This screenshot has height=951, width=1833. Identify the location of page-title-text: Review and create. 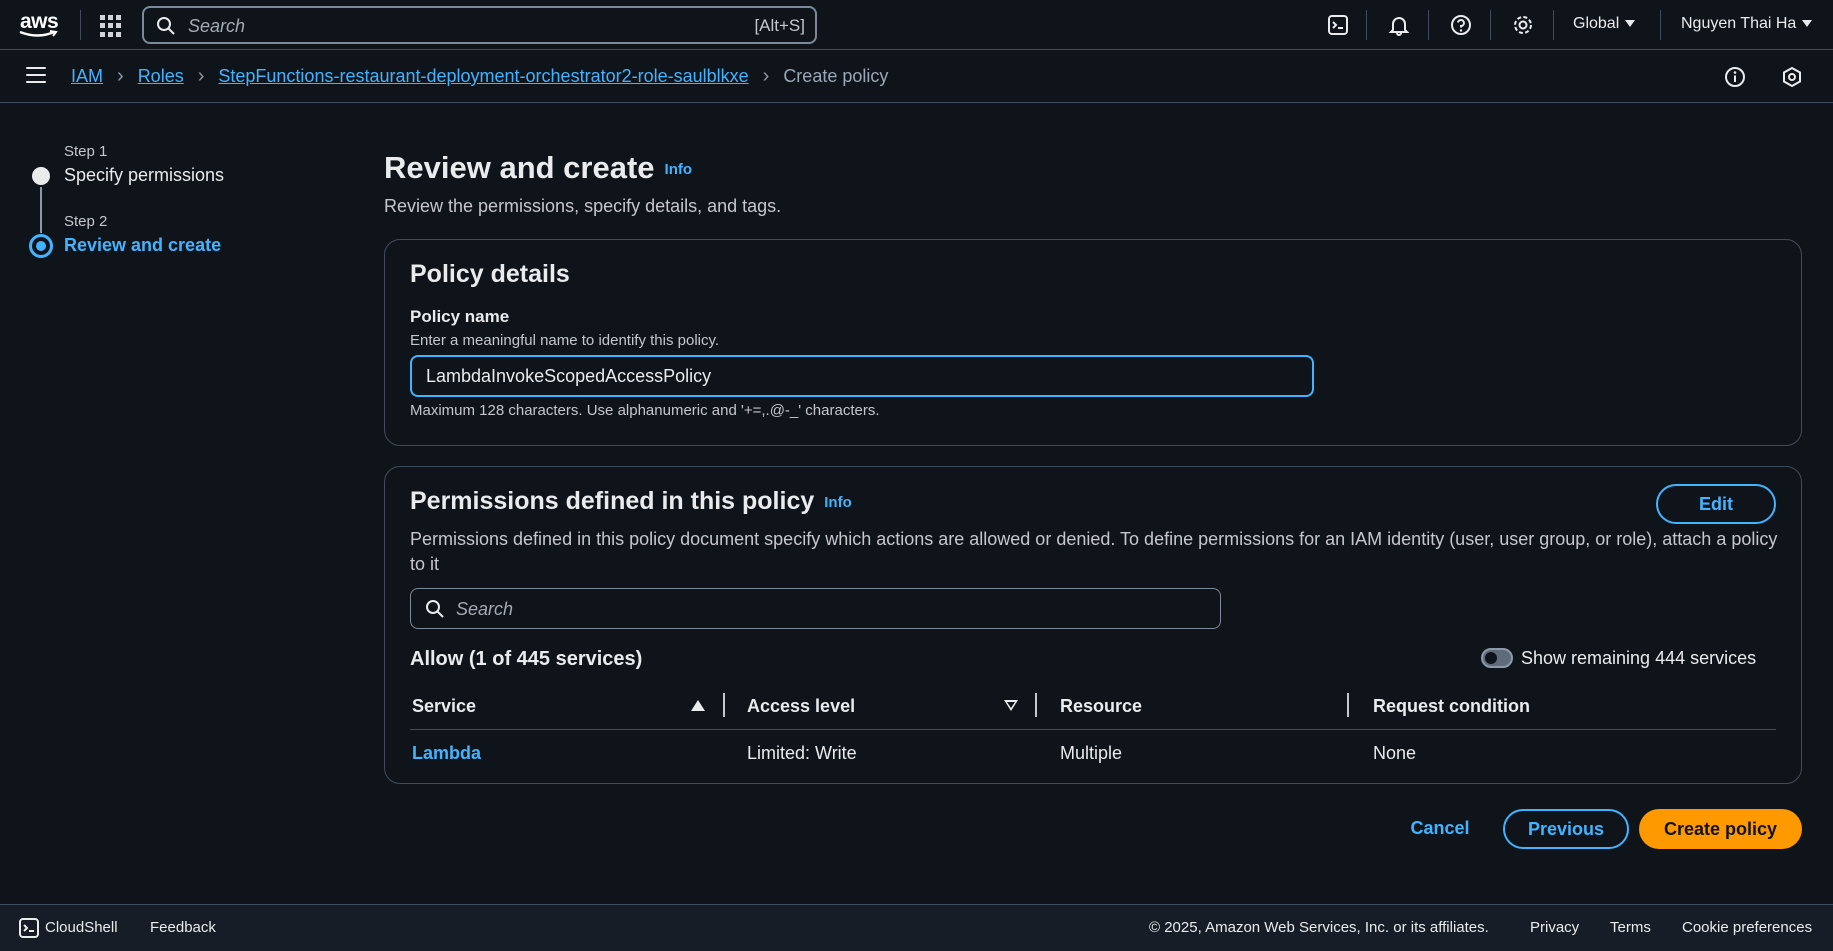
(519, 167).